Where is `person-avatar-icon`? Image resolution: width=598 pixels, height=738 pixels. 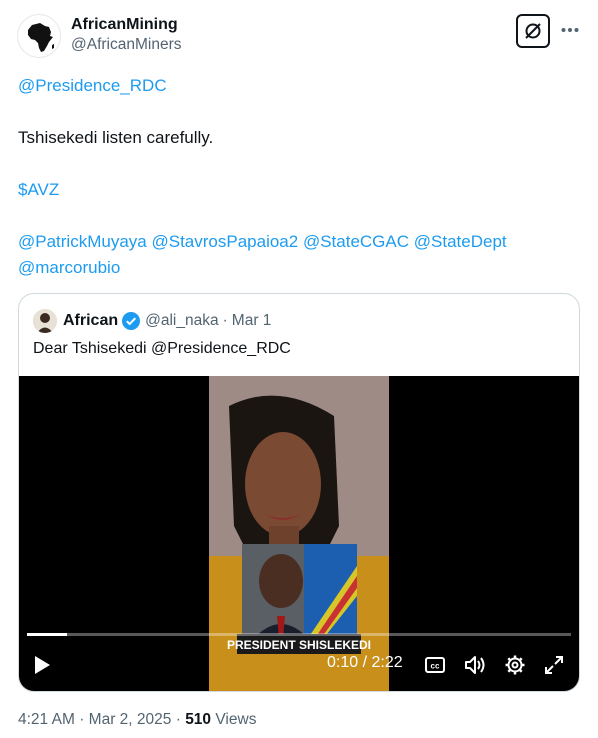 person-avatar-icon is located at coordinates (45, 321).